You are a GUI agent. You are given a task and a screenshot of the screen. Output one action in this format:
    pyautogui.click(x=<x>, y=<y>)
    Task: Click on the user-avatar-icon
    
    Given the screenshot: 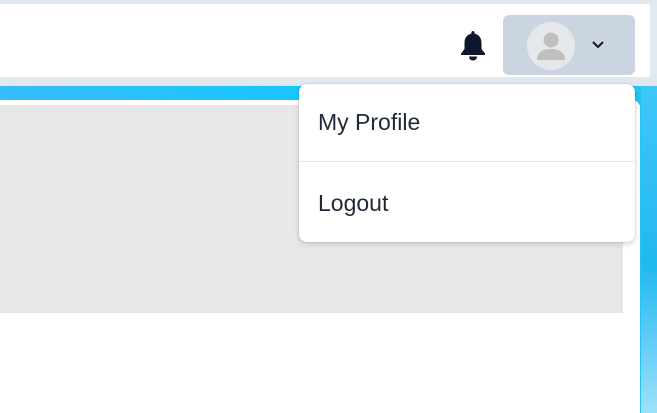 What is the action you would take?
    pyautogui.click(x=551, y=46)
    